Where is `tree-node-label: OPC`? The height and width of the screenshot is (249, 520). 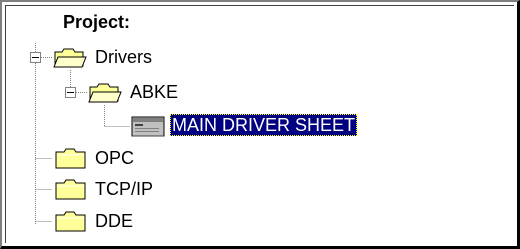 tree-node-label: OPC is located at coordinates (115, 158).